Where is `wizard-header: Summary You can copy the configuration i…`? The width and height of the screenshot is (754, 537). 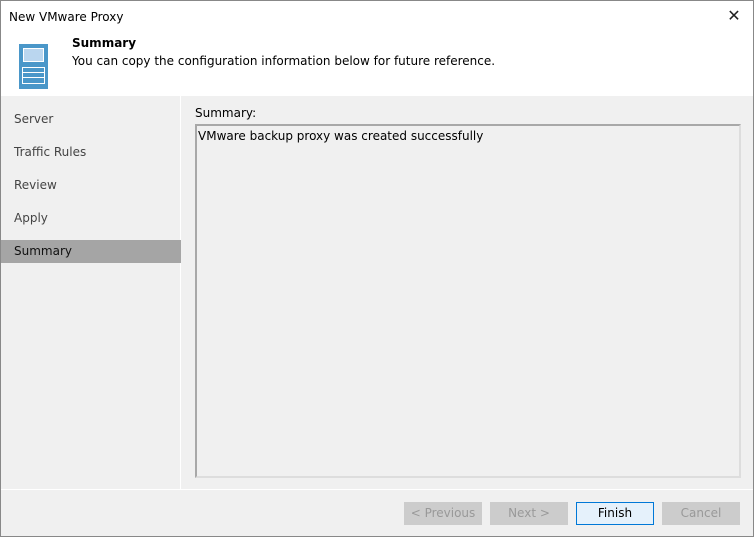
wizard-header: Summary You can copy the configuration i… is located at coordinates (377, 64).